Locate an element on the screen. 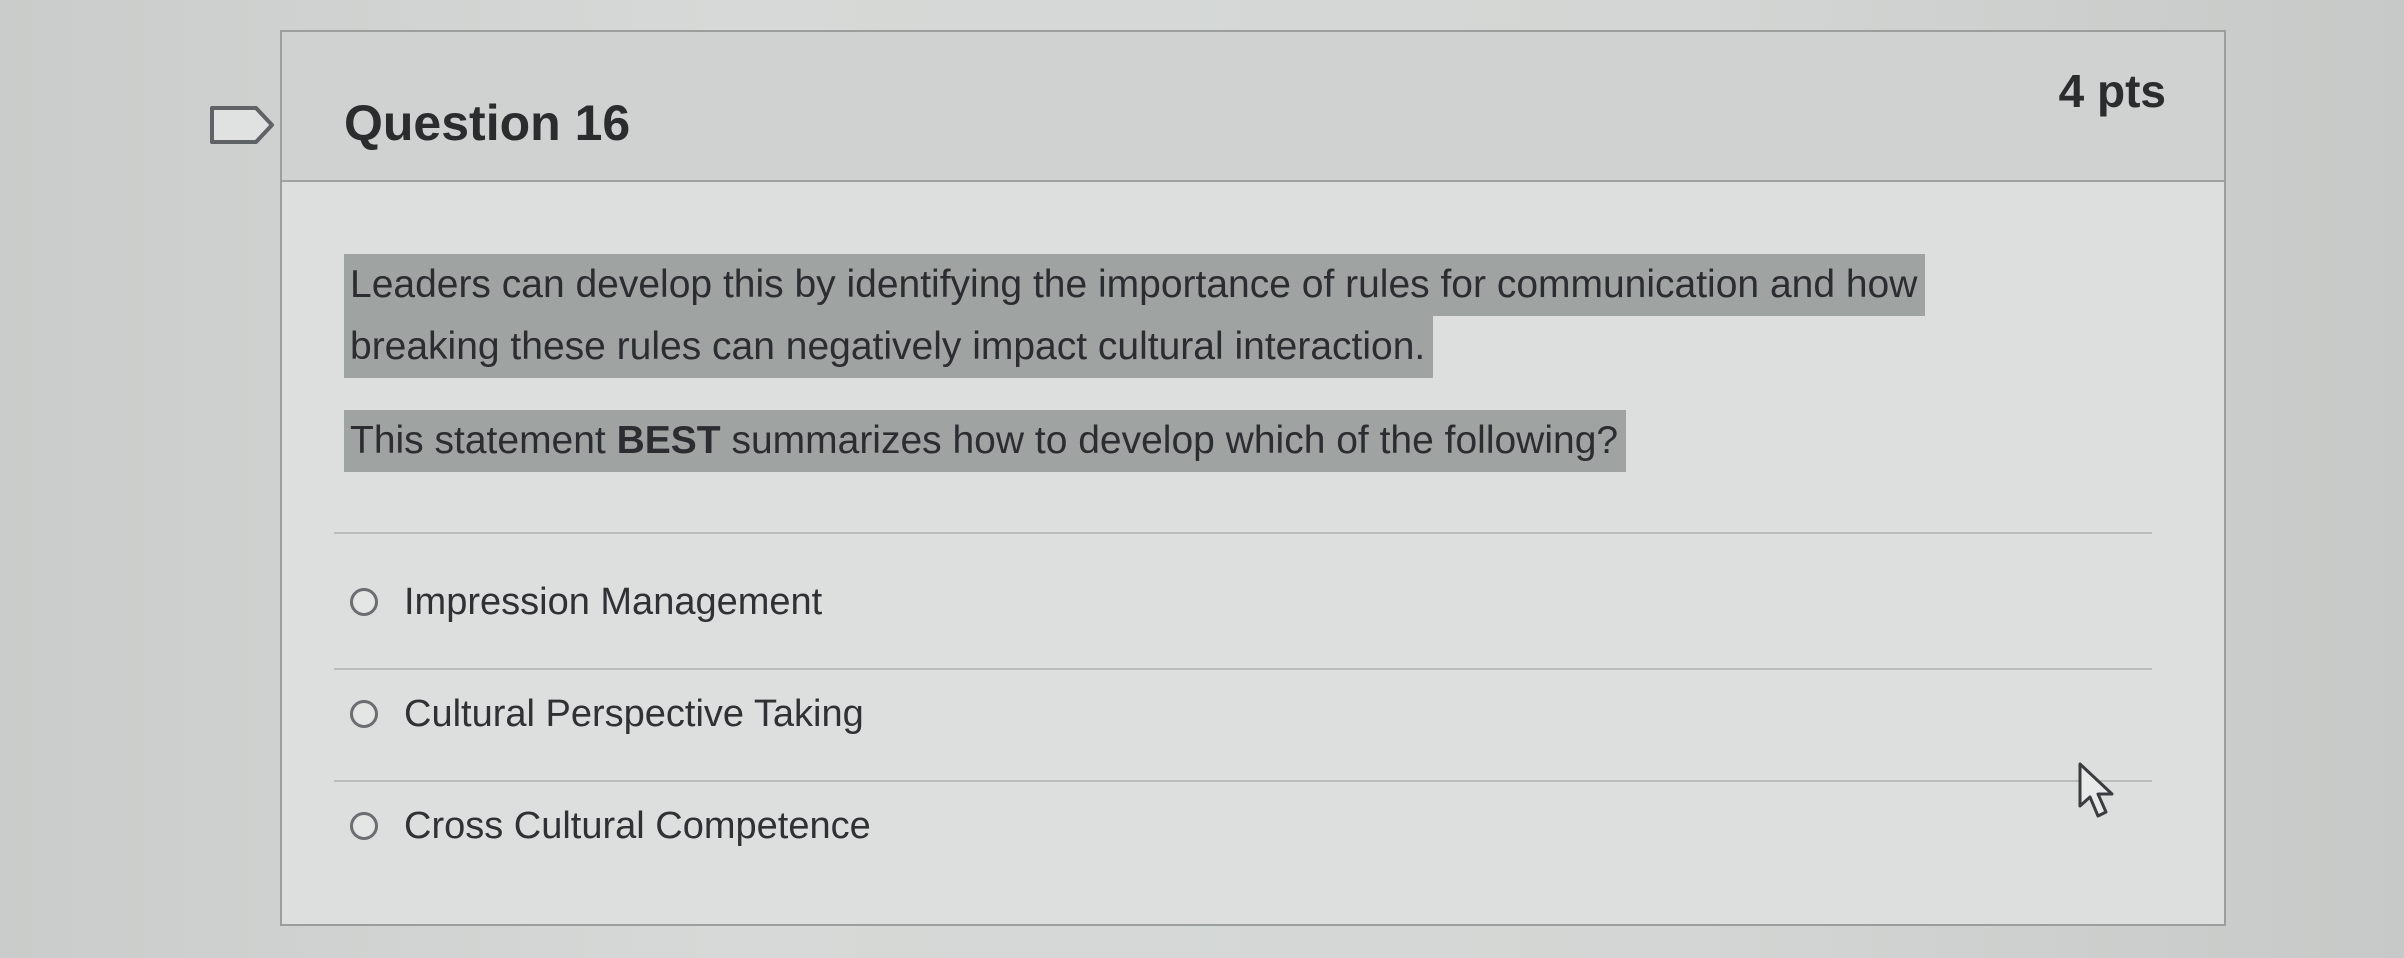 The image size is (2404, 958). prompt-emphasis: BEST is located at coordinates (668, 440).